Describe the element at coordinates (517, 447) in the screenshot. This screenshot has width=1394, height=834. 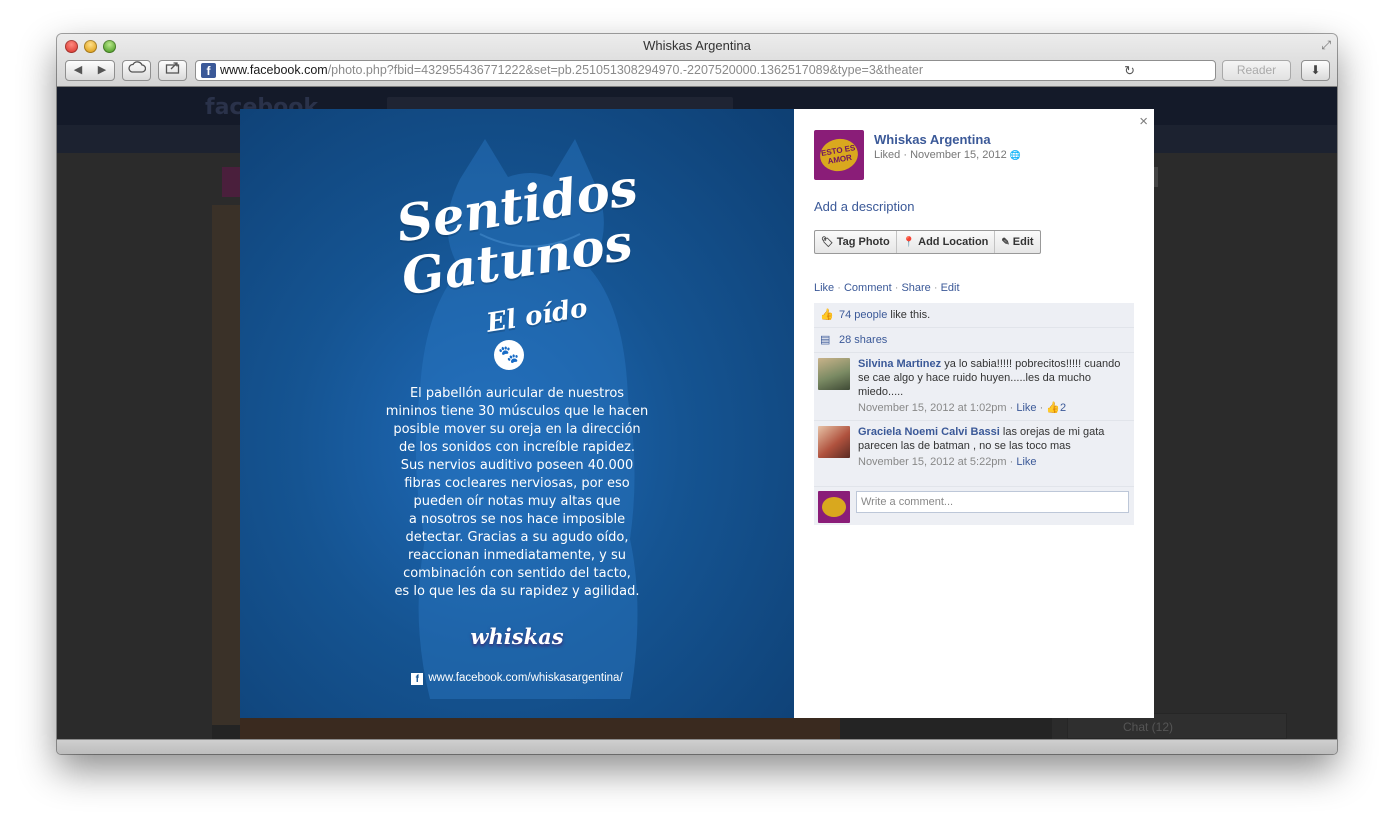
I see `photo-body-line: de los sonidos con increíble rapidez.` at that location.